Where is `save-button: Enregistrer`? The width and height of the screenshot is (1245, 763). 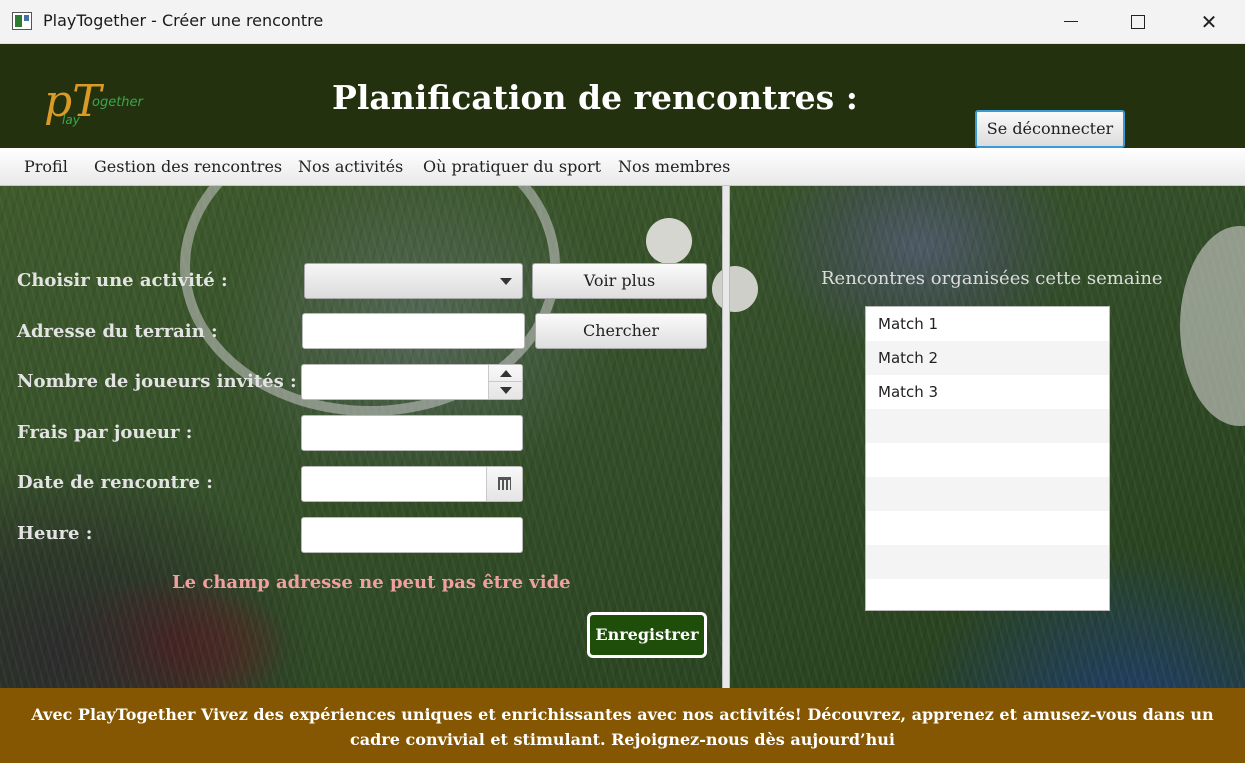 save-button: Enregistrer is located at coordinates (647, 635).